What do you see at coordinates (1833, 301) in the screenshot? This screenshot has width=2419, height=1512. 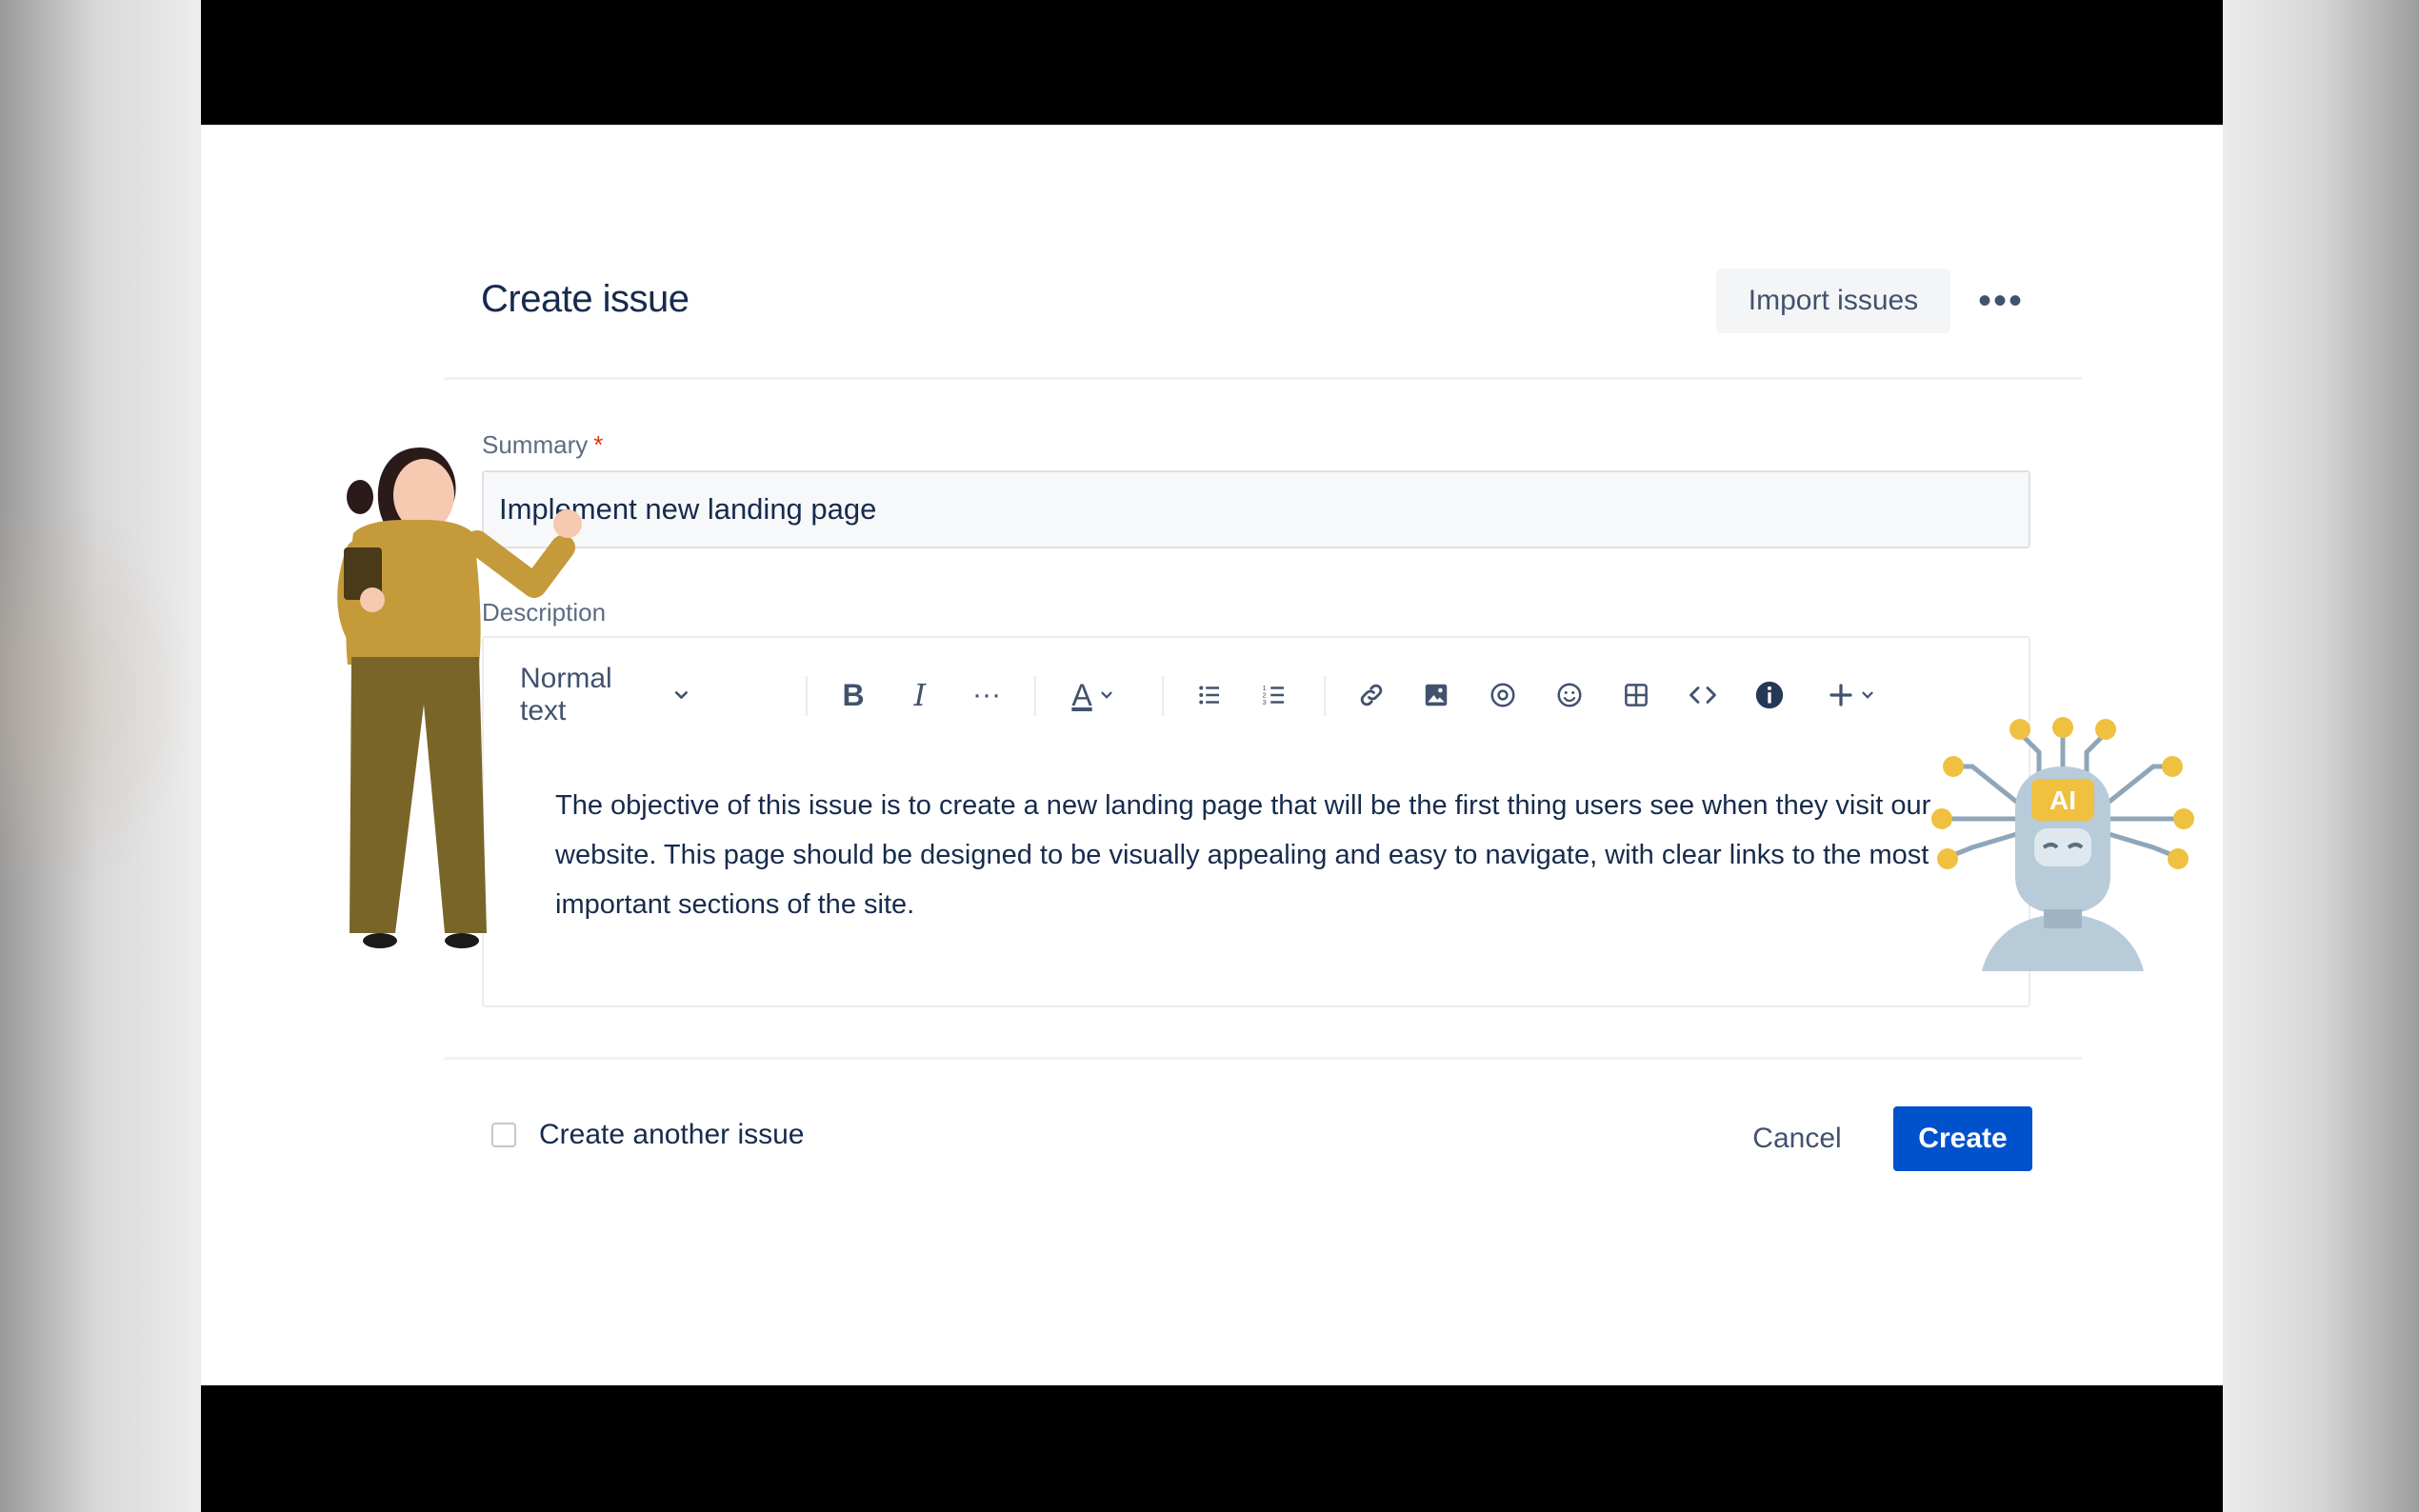 I see `import-issues-button: Import issues` at bounding box center [1833, 301].